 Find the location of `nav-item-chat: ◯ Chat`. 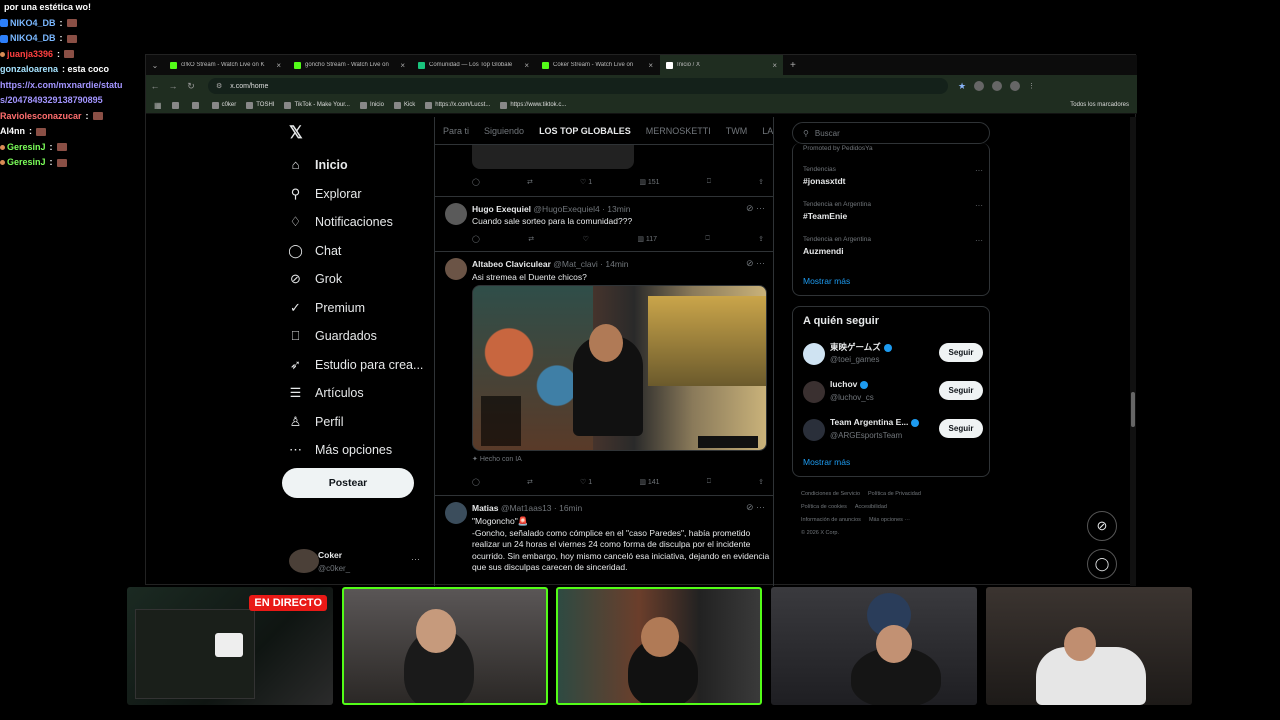

nav-item-chat: ◯ Chat is located at coordinates (314, 251).